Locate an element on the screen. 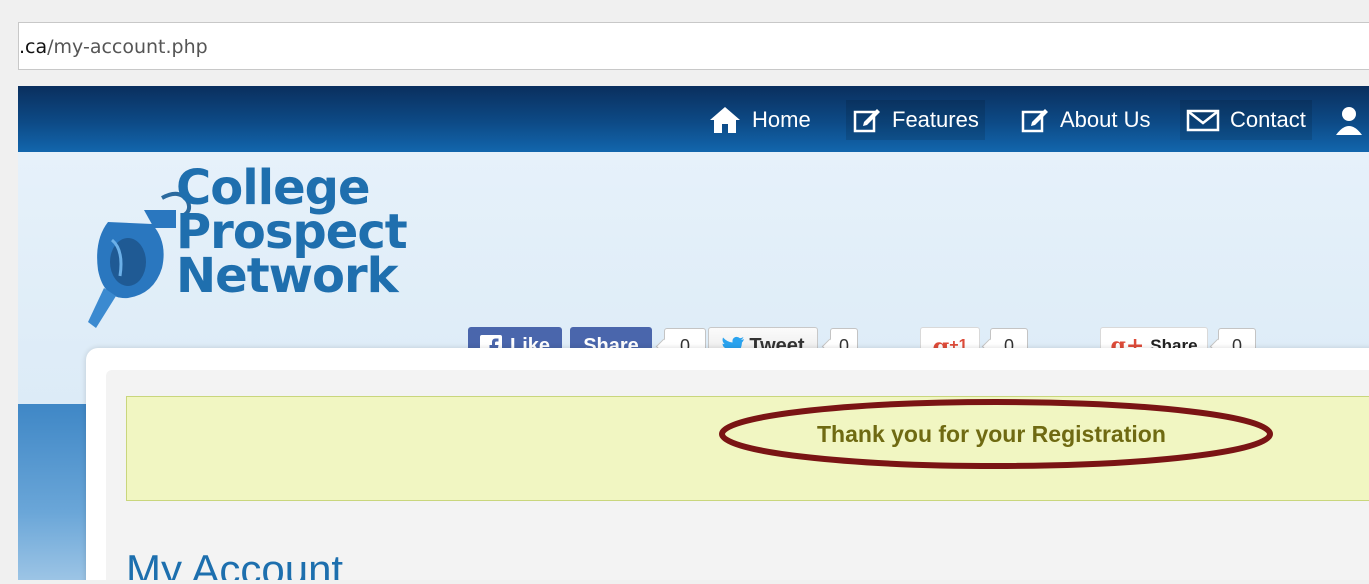 This screenshot has width=1369, height=584. site-logo: College Prospect Network is located at coordinates (246, 250).